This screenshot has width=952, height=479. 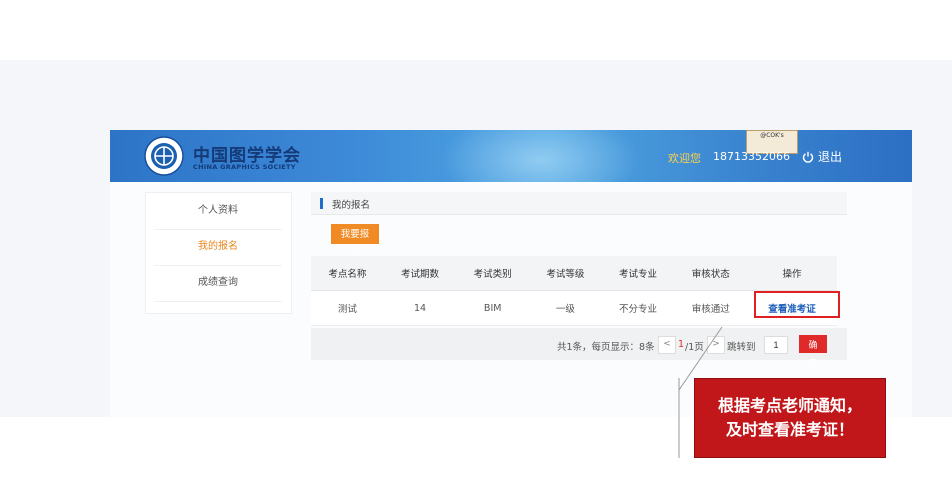 I want to click on current-page: 1, so click(x=681, y=344).